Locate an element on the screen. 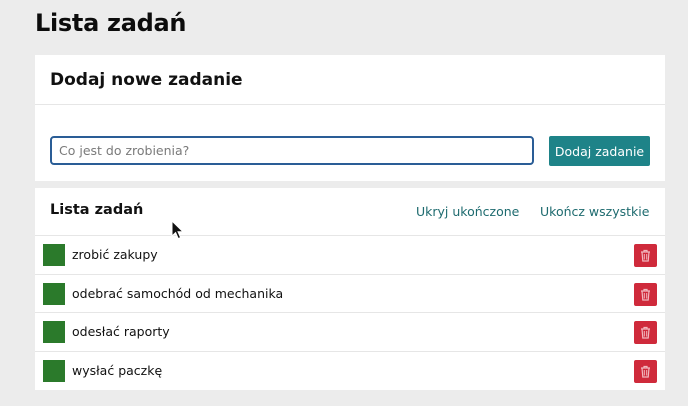  add-task-title: Dodaj nowe zadanie is located at coordinates (146, 79).